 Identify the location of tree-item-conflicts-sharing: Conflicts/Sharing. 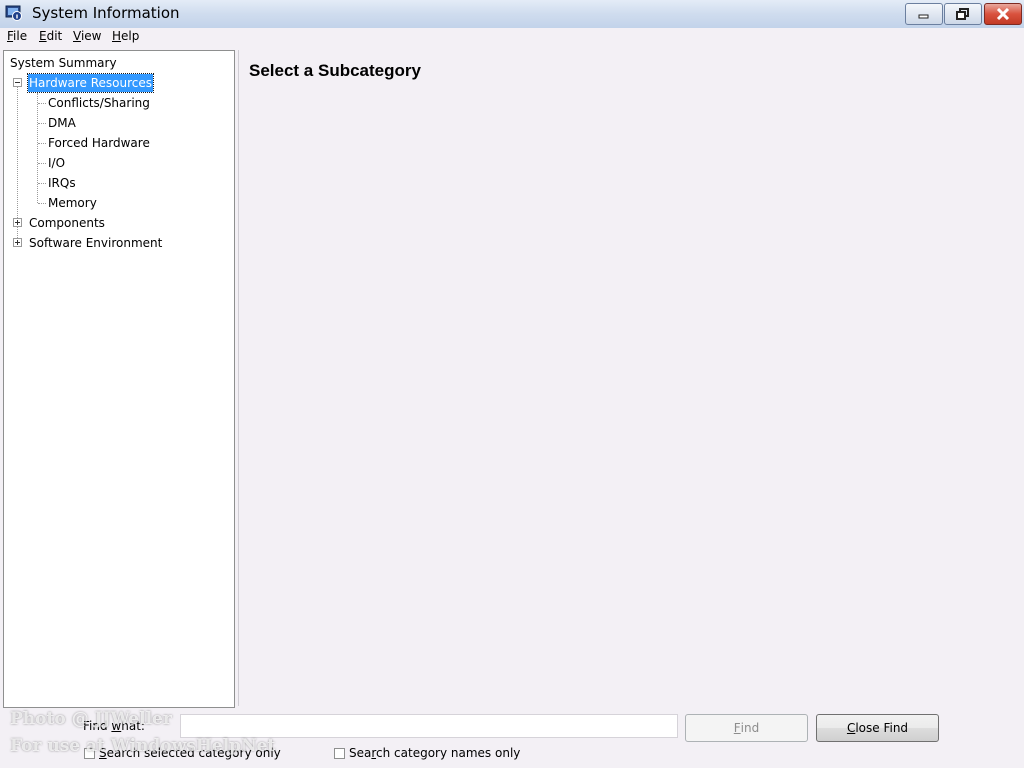
(99, 103).